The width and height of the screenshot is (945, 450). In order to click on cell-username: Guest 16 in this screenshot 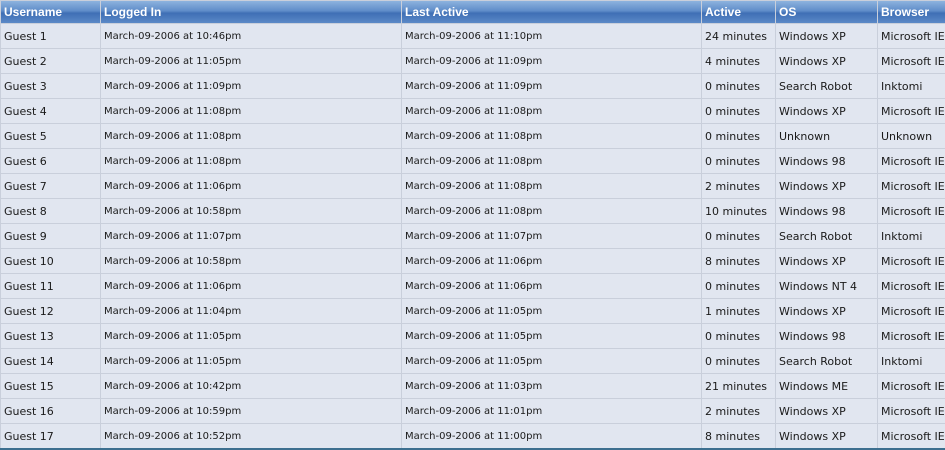, I will do `click(50, 411)`.